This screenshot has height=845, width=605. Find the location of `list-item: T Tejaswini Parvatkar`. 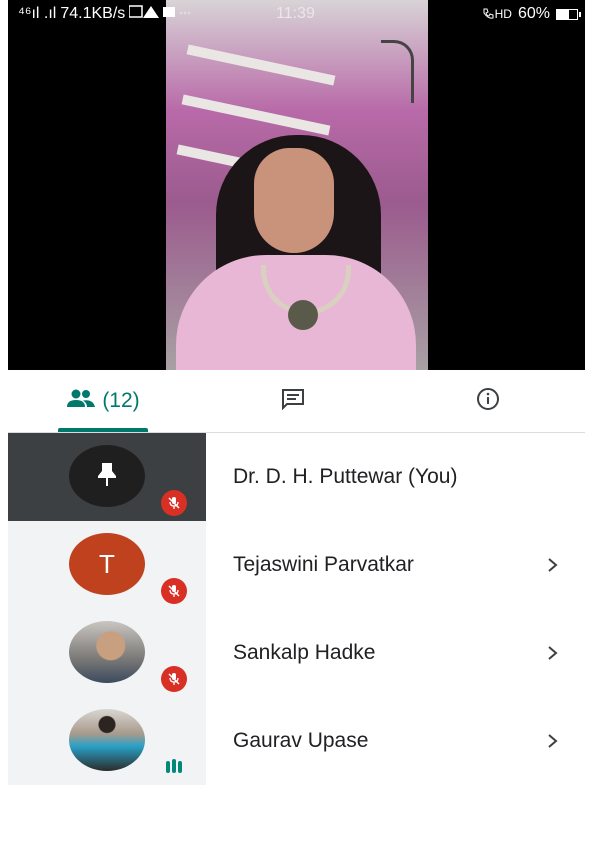

list-item: T Tejaswini Parvatkar is located at coordinates (296, 565).